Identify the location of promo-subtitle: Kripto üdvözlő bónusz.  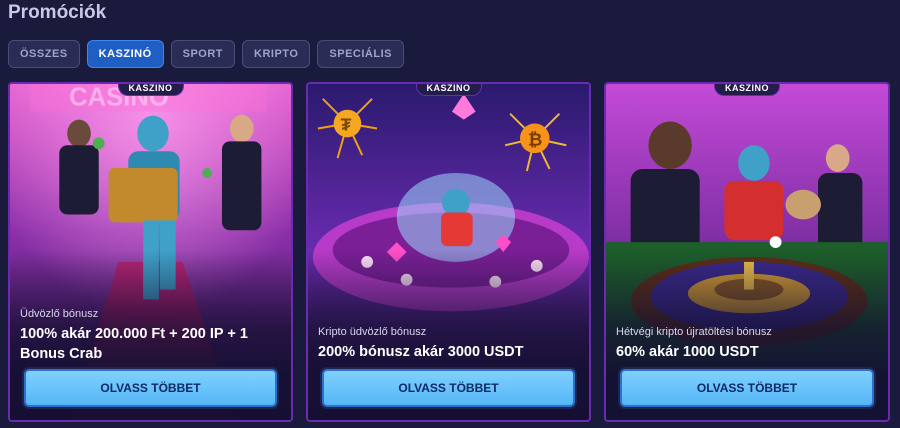
(372, 332).